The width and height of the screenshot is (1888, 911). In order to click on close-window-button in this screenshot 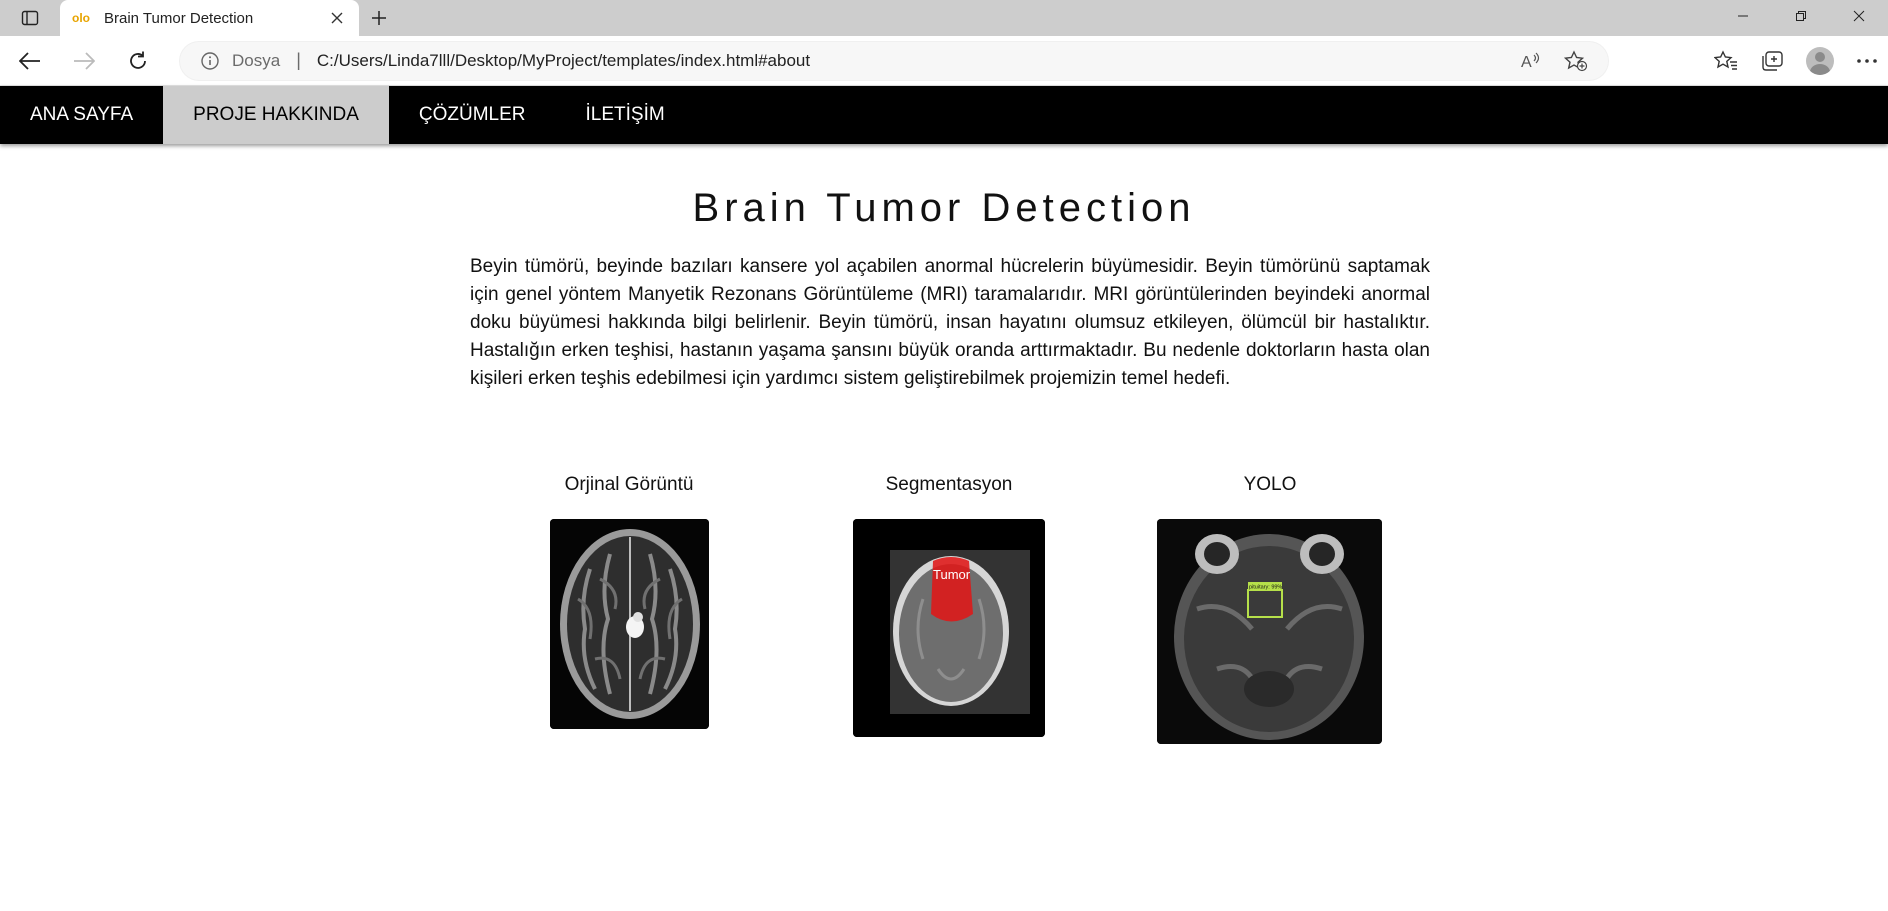, I will do `click(1859, 16)`.